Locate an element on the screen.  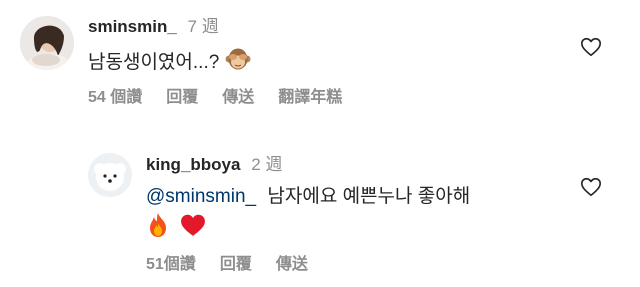
username: sminsmin_ is located at coordinates (132, 26).